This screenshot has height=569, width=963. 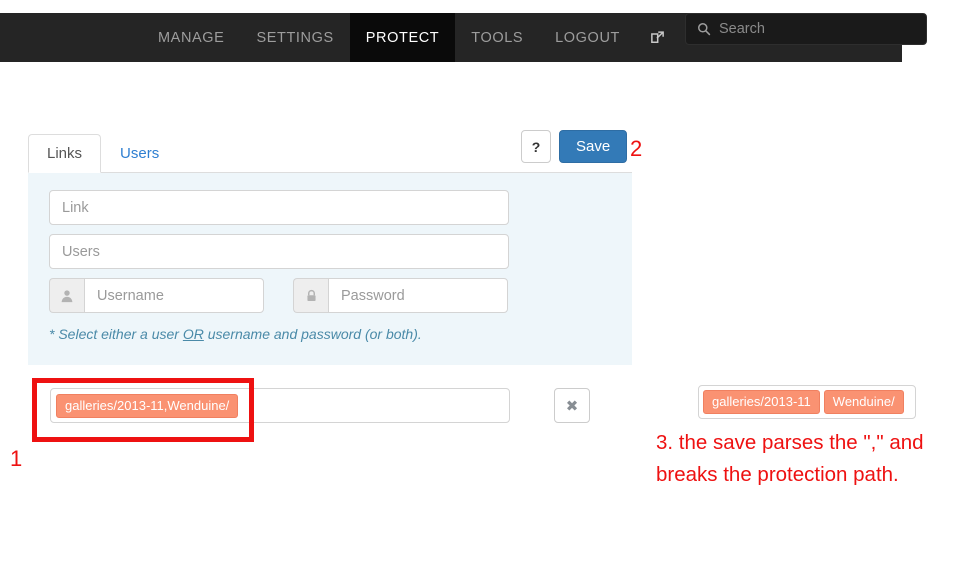 What do you see at coordinates (174, 295) in the screenshot?
I see `username-input` at bounding box center [174, 295].